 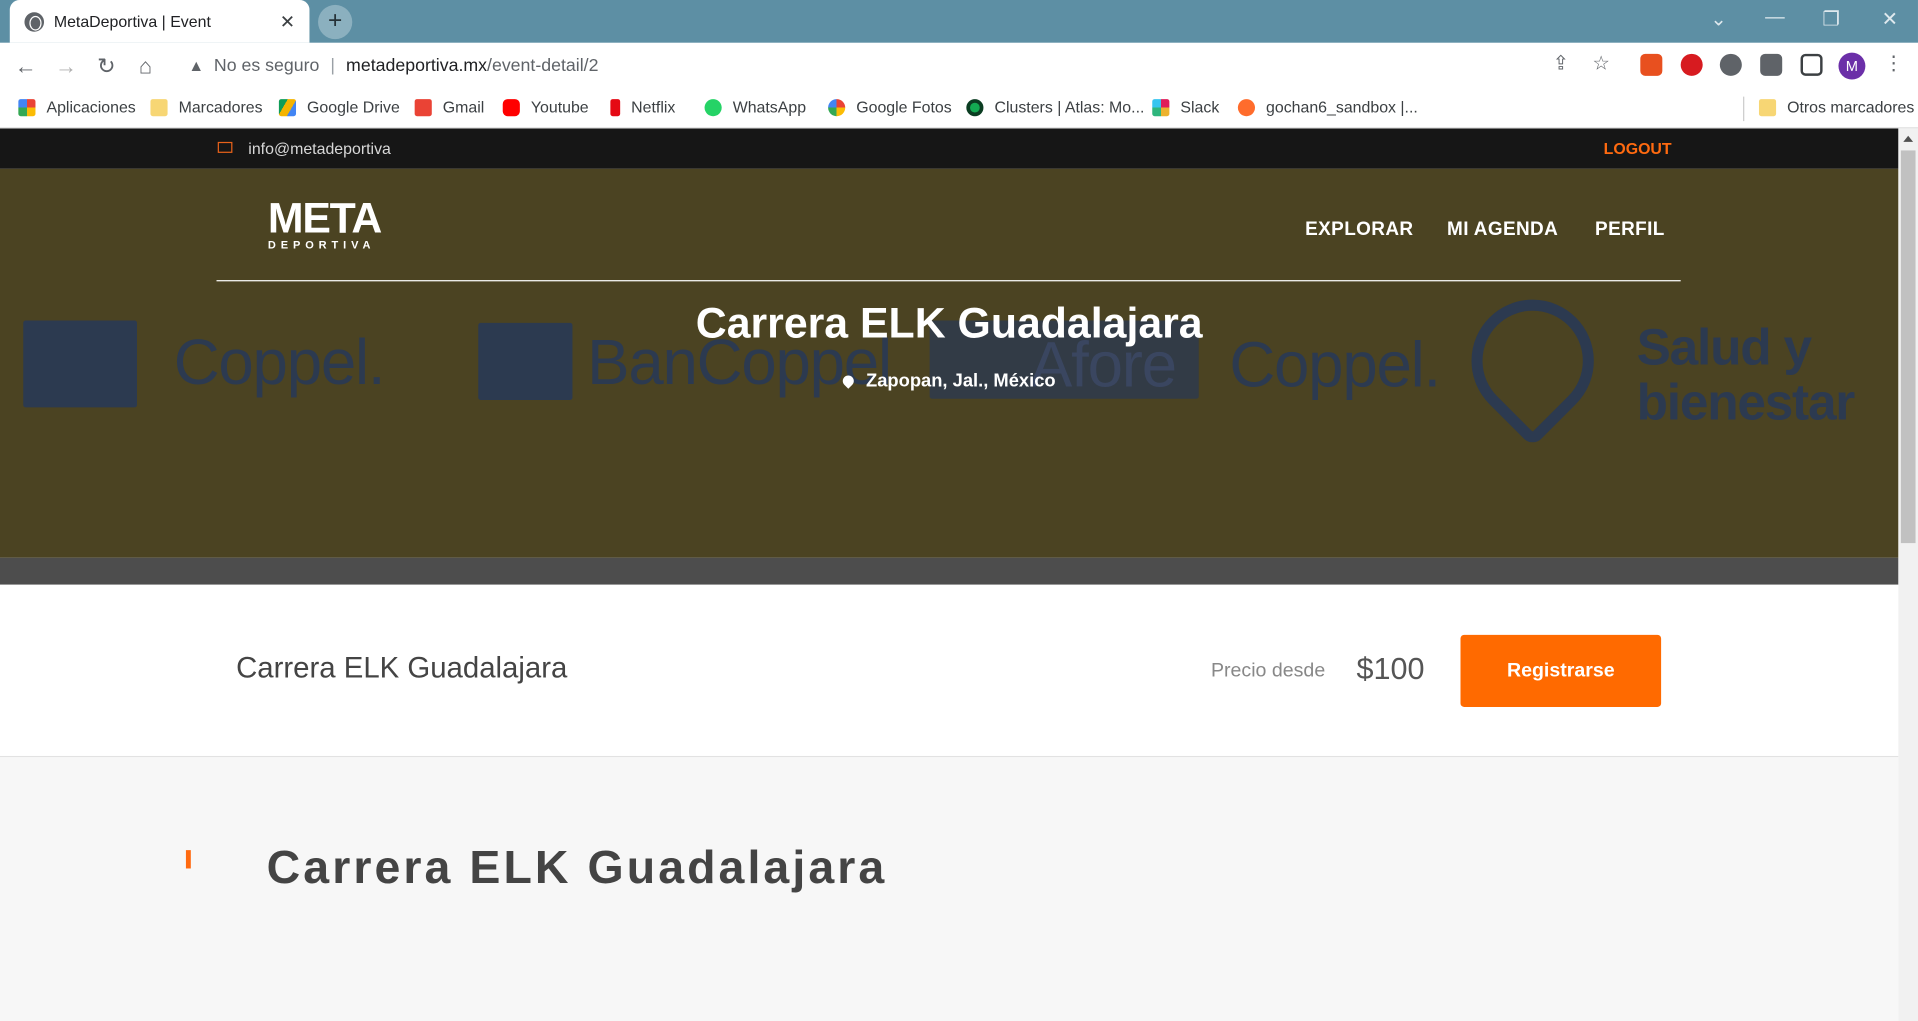 What do you see at coordinates (1359, 230) in the screenshot?
I see `nav-explorar: EXPLORAR` at bounding box center [1359, 230].